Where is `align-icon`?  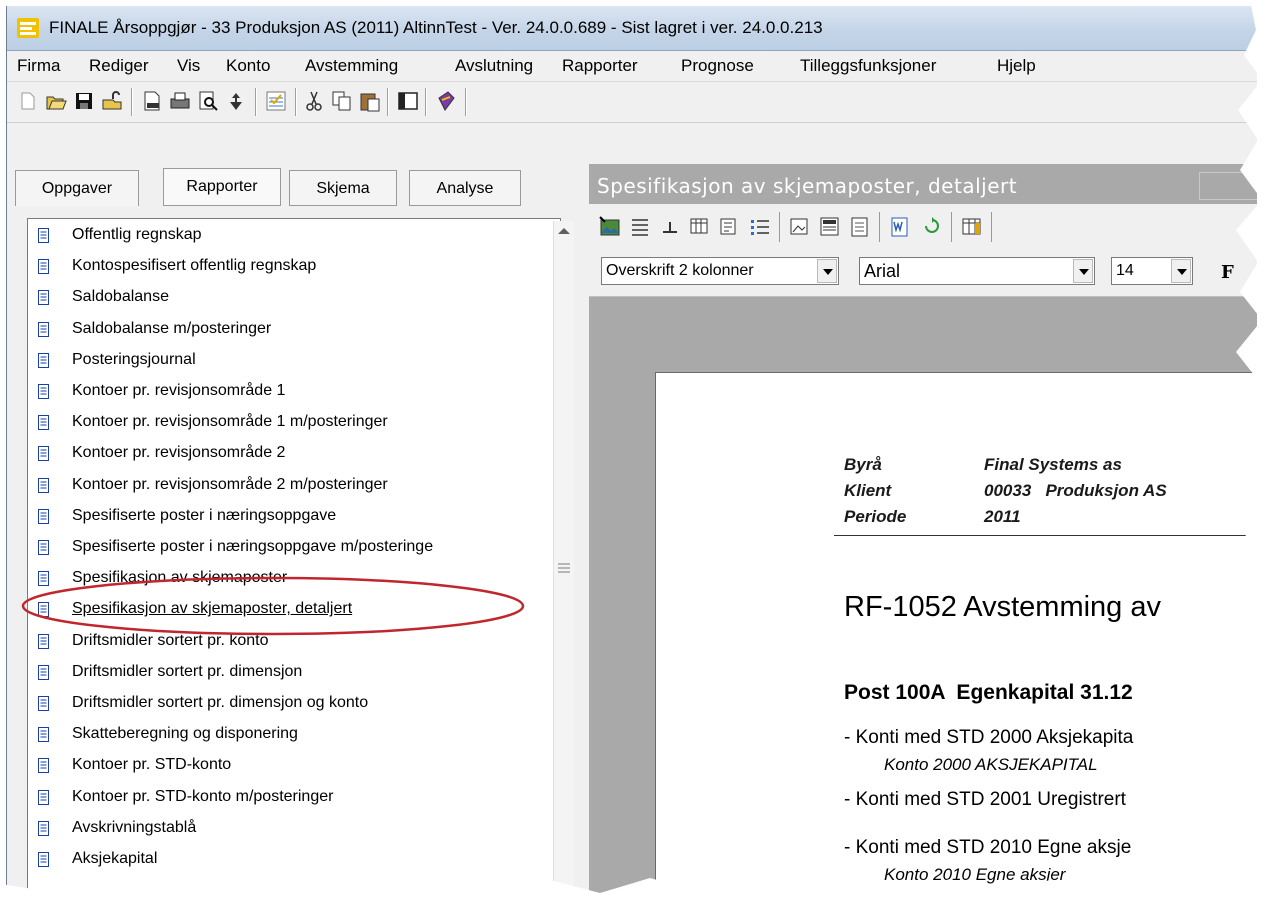
align-icon is located at coordinates (640, 227).